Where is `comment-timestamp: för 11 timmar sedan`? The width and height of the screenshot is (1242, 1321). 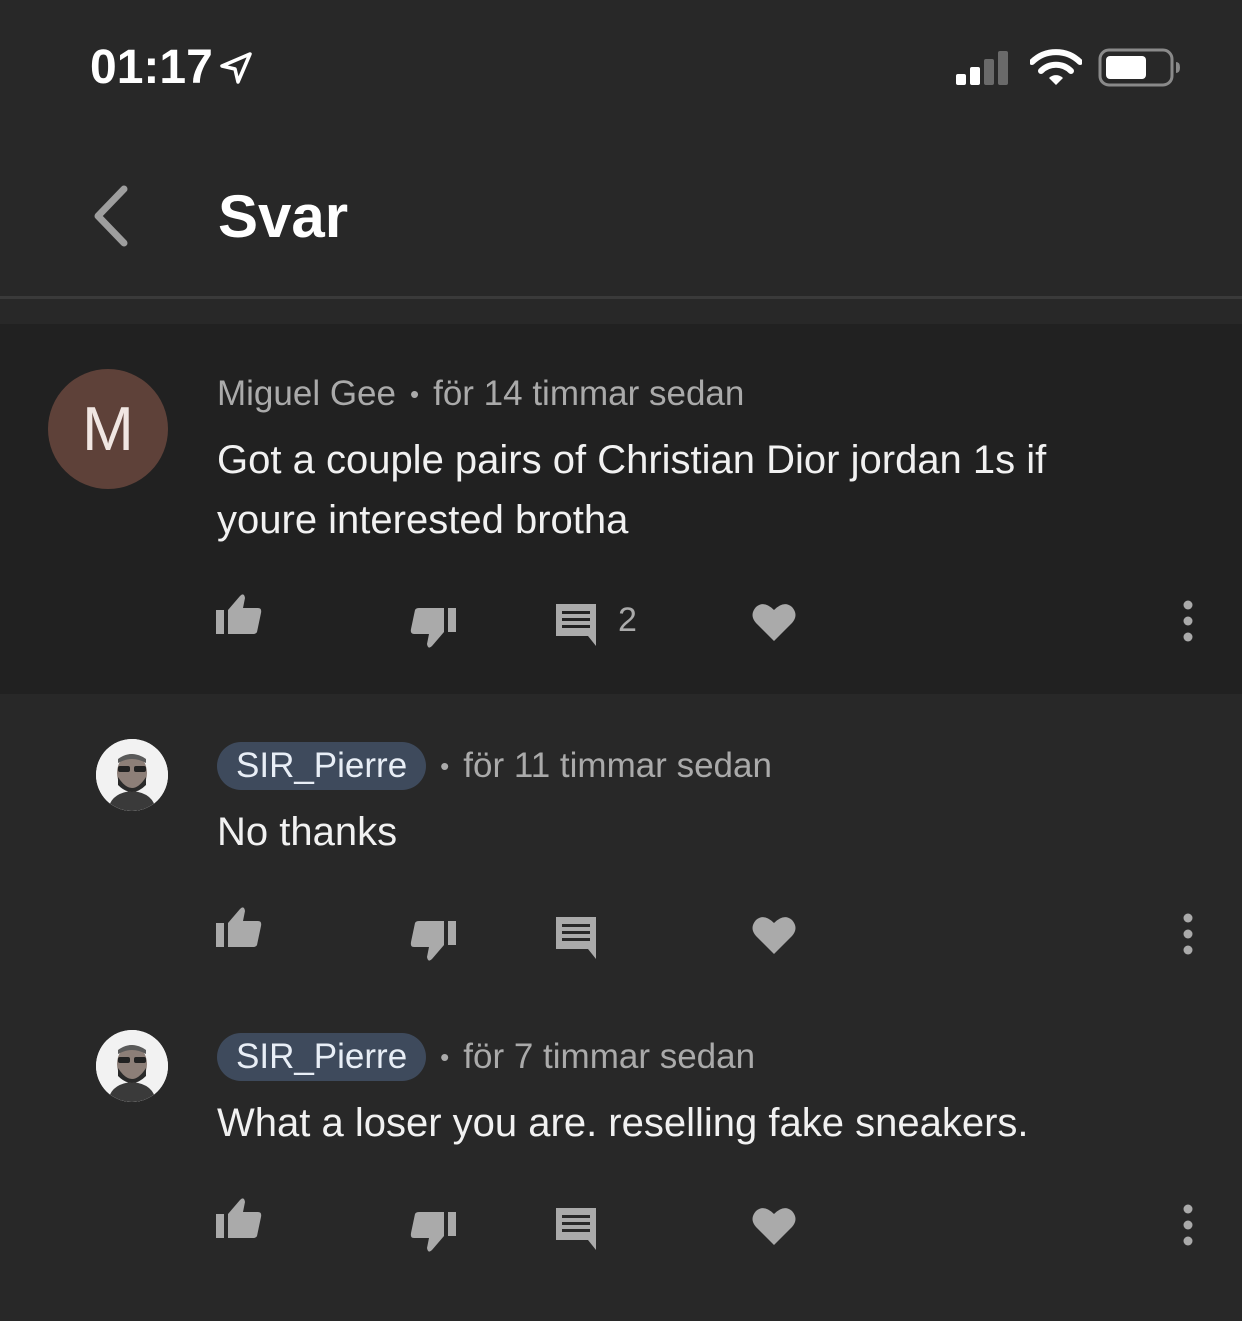 comment-timestamp: för 11 timmar sedan is located at coordinates (617, 765).